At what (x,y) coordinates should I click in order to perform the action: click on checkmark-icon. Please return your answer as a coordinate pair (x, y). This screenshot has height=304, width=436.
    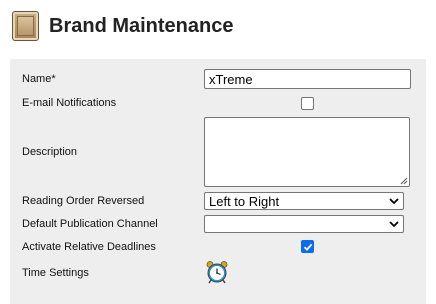
    Looking at the image, I should click on (307, 247).